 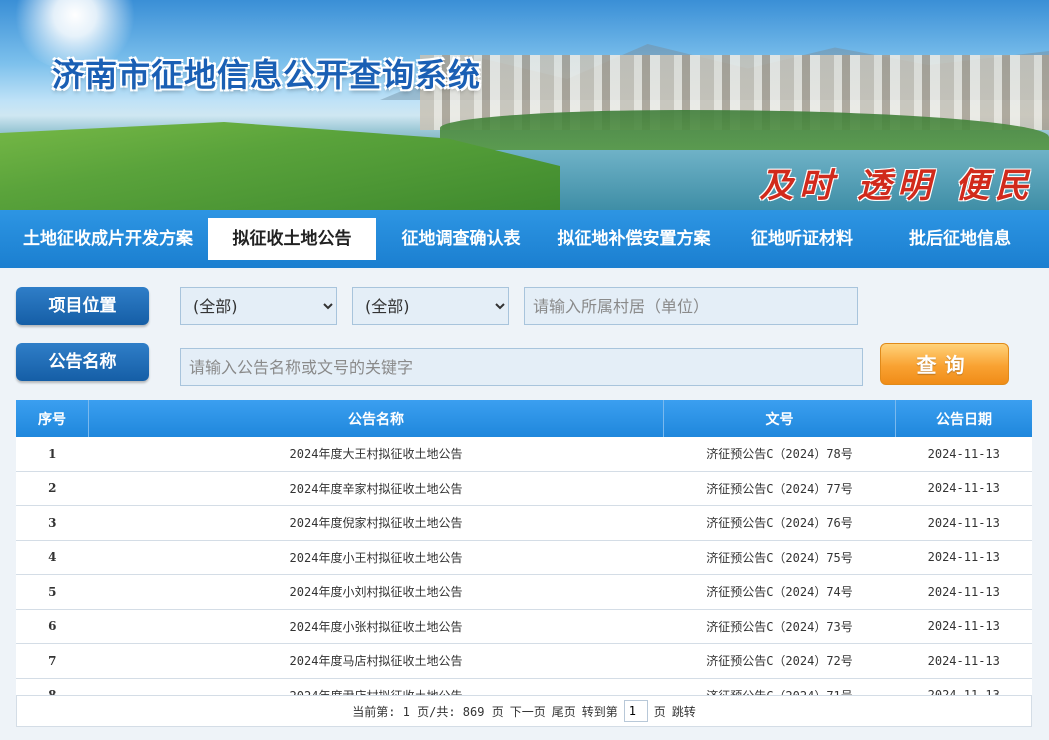 I want to click on row-announcement-name: 2024年度辛家村拟征收土地公告, so click(x=376, y=488).